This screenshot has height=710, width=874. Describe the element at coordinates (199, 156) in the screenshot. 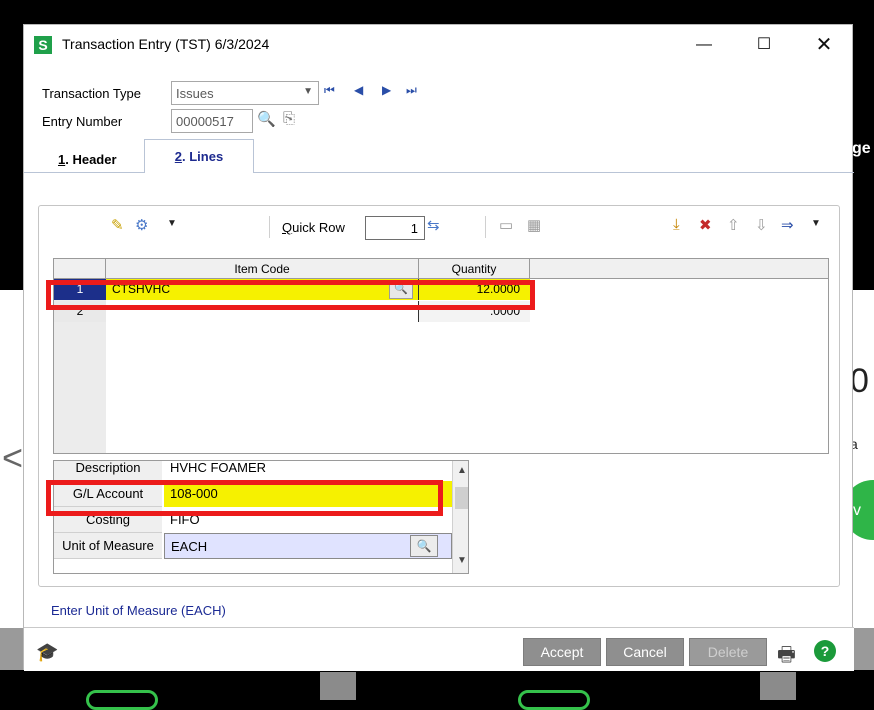

I see `tab-lines: 2. Lines` at that location.